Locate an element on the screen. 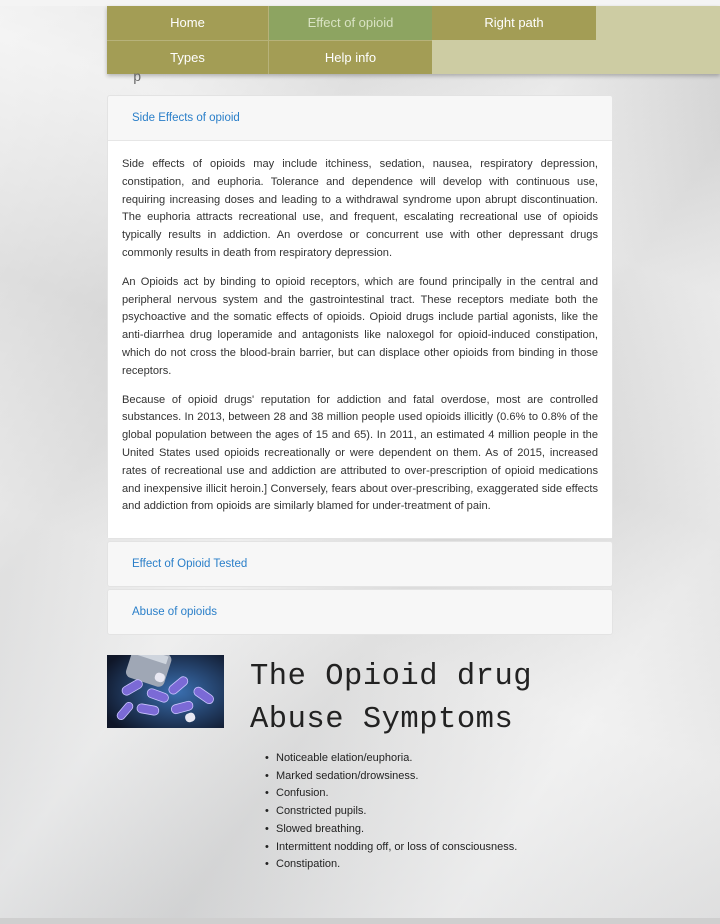  symptoms-heading-line2: Abuse Symptoms is located at coordinates (382, 720).